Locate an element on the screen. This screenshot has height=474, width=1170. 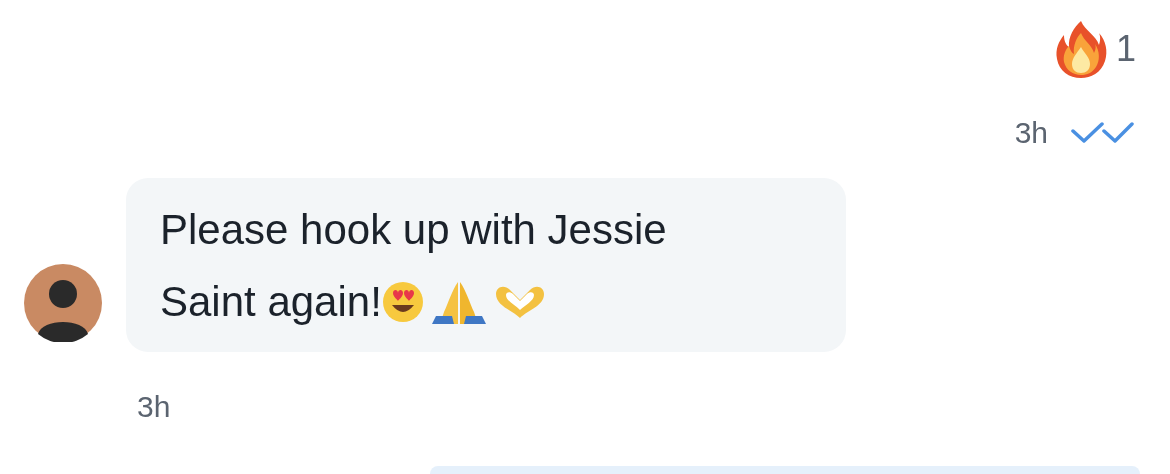
reaction-count: 1 is located at coordinates (1125, 49).